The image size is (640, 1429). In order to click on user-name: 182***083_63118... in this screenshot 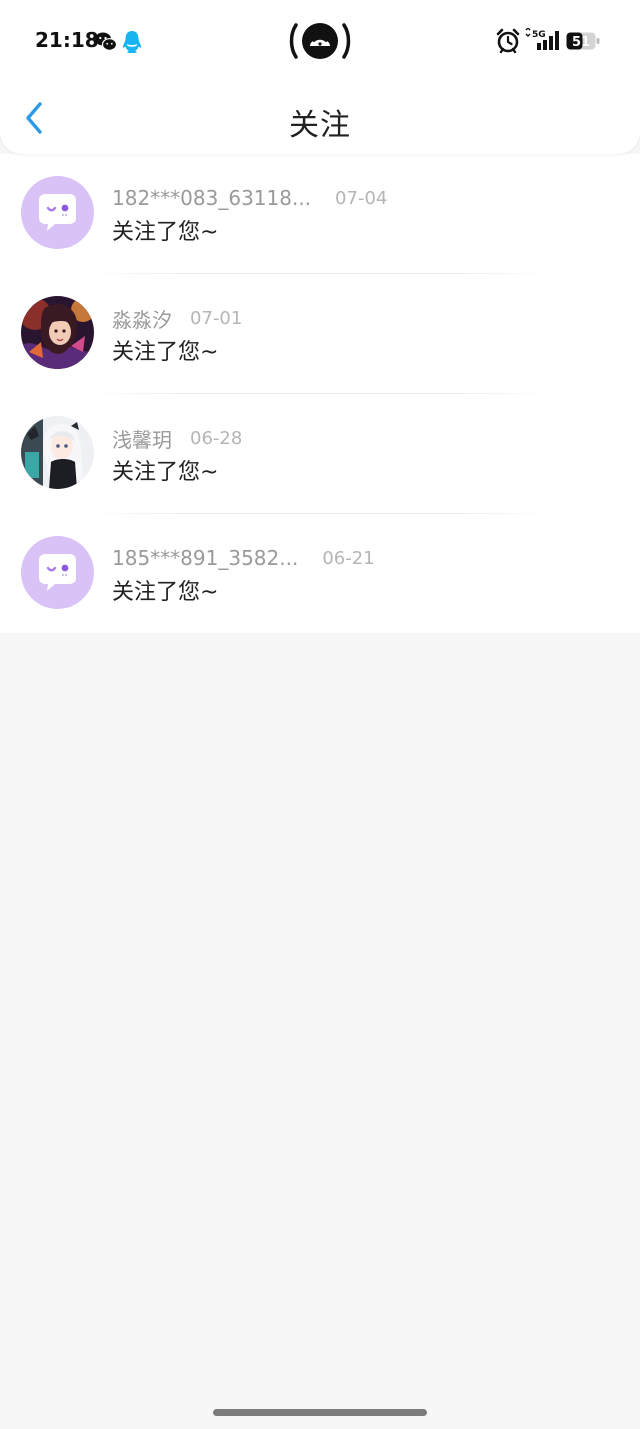, I will do `click(211, 198)`.